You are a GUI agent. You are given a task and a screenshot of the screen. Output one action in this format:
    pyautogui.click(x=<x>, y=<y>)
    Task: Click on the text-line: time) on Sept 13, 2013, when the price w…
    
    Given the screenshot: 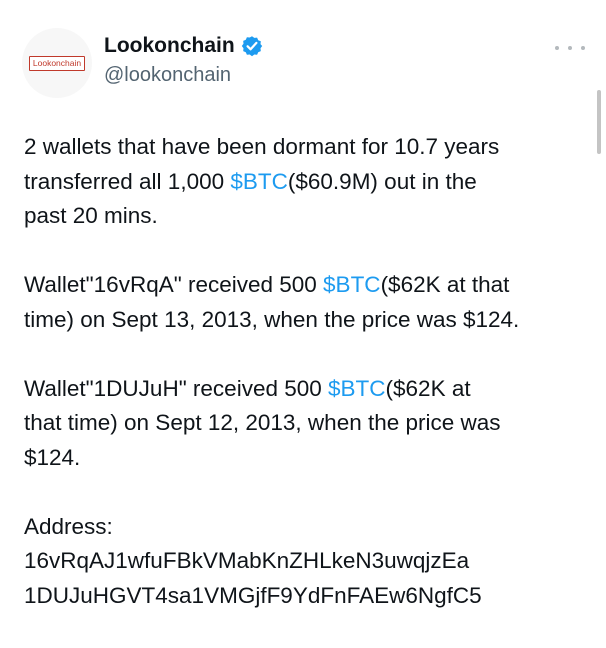 What is the action you would take?
    pyautogui.click(x=272, y=319)
    